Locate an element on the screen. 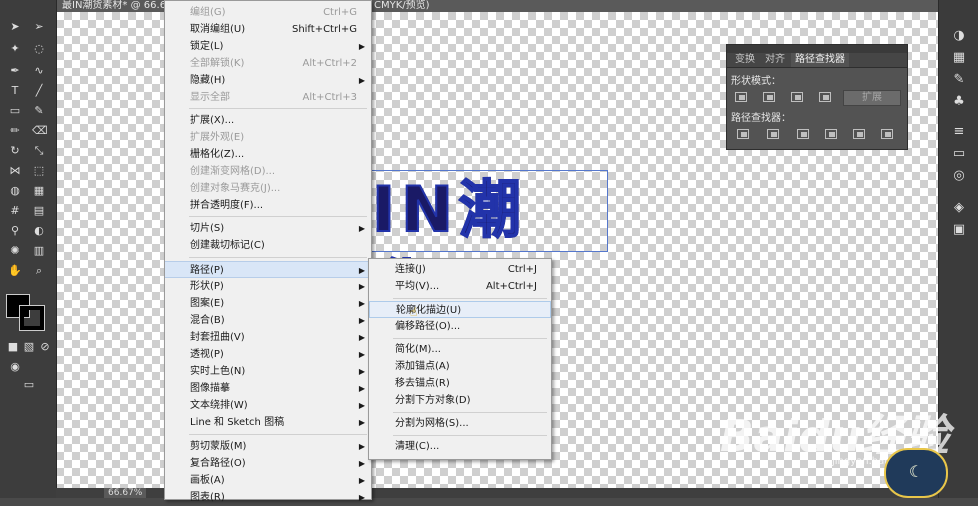 This screenshot has width=978, height=506. layers-panel-icon: ◈ is located at coordinates (959, 208).